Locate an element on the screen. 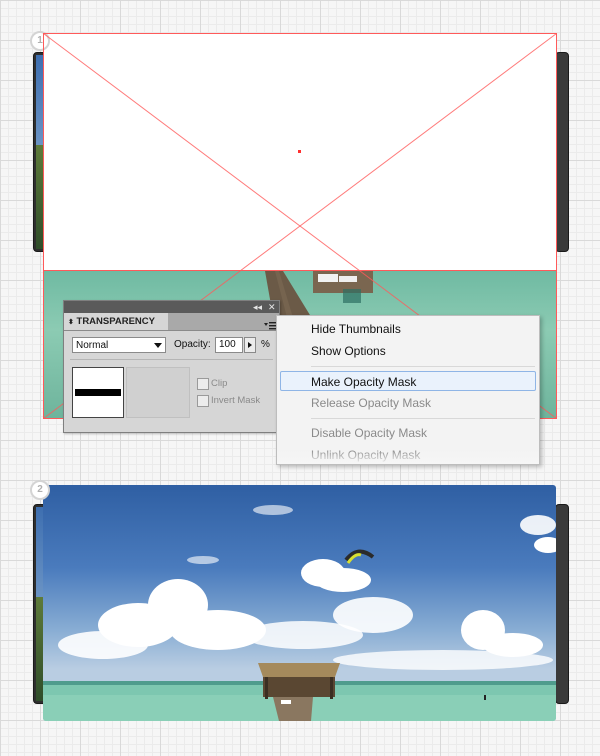 The image size is (600, 756). right-photo-edge is located at coordinates (562, 152).